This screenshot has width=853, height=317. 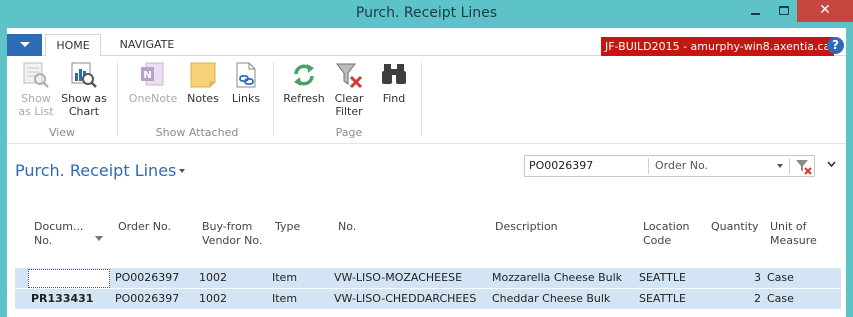 I want to click on tab-navigate: NAVIGATE, so click(x=147, y=45).